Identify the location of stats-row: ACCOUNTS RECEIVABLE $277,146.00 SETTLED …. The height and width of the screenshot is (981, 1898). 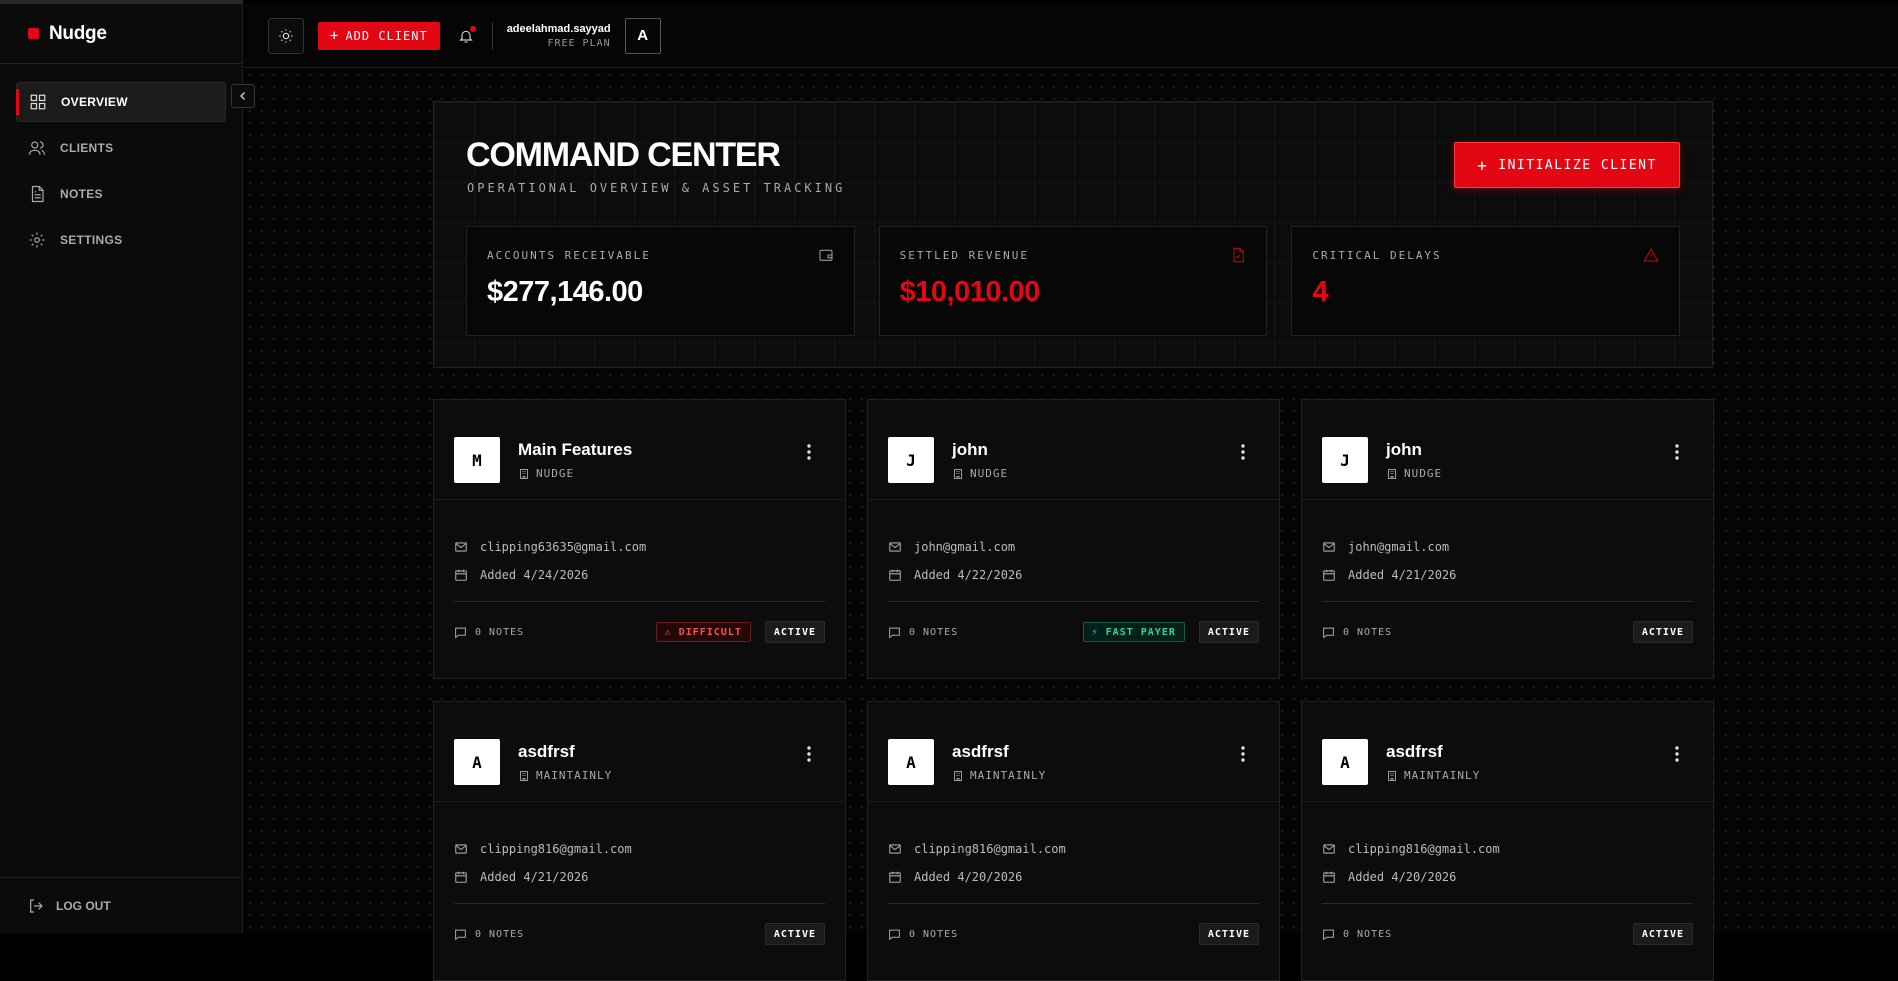
(1073, 281).